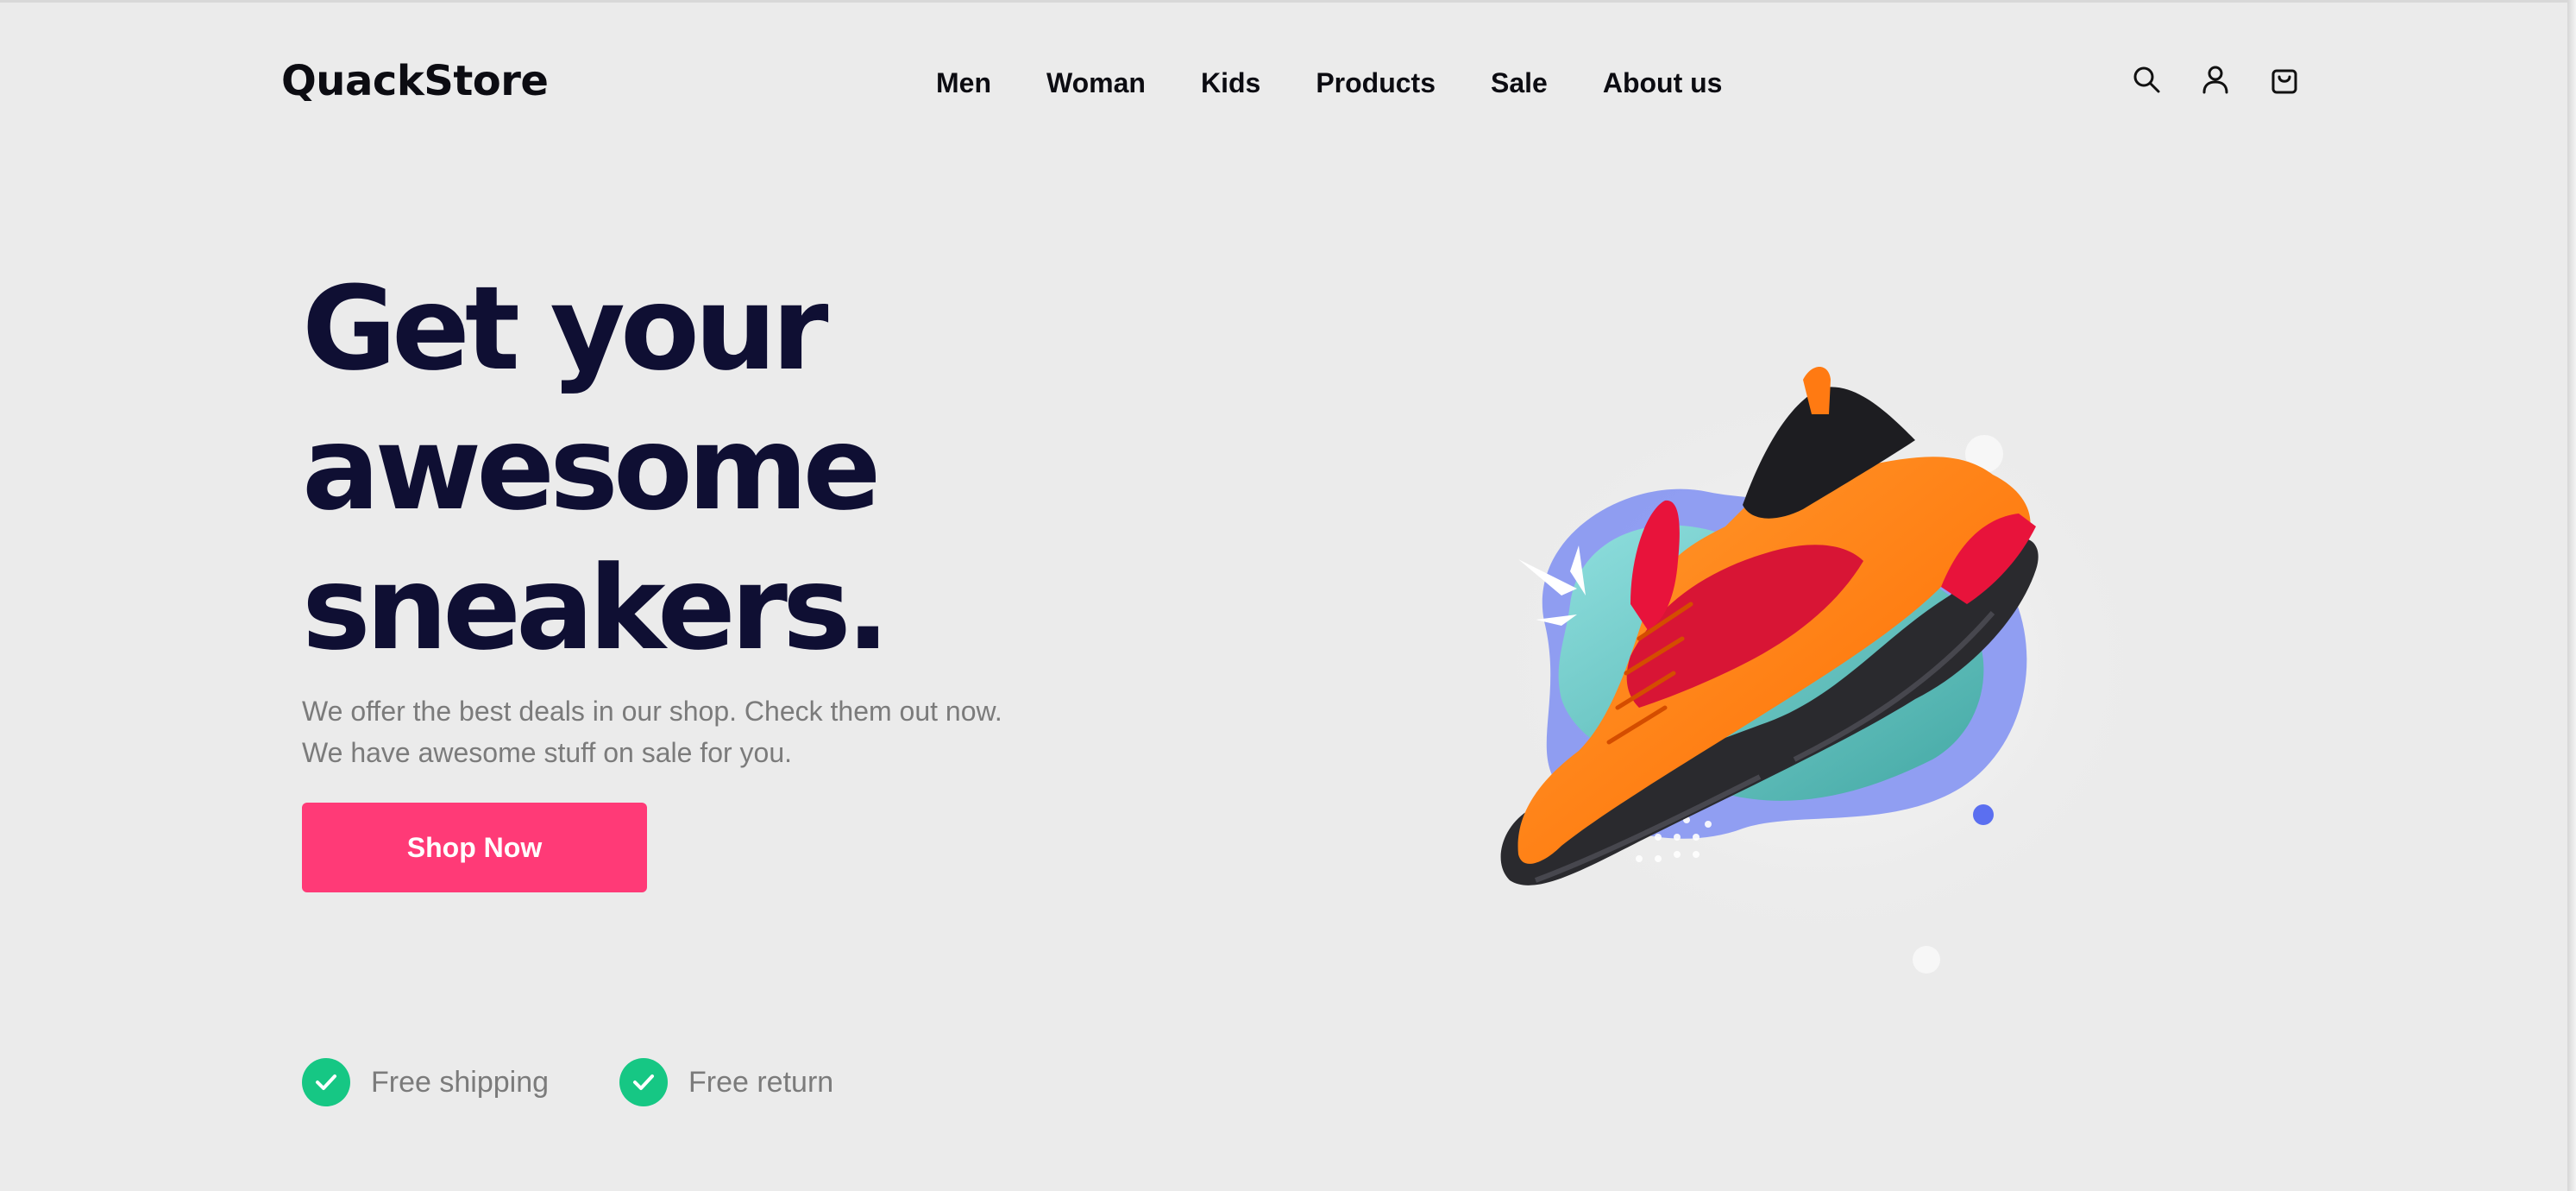 The image size is (2576, 1191). Describe the element at coordinates (474, 848) in the screenshot. I see `shop-now-button: Shop Now` at that location.